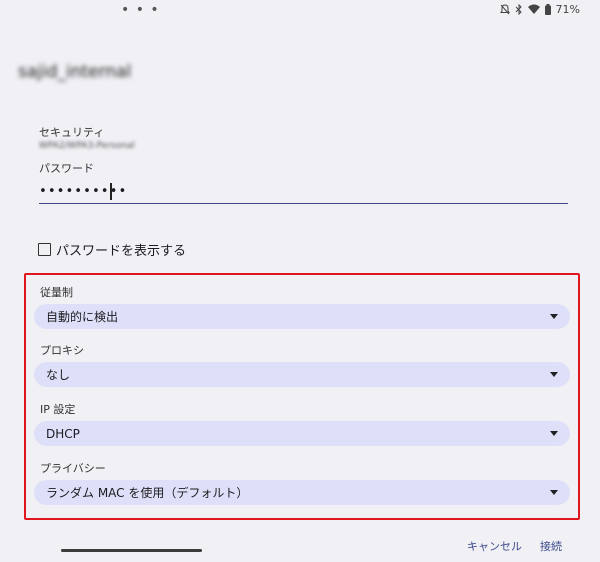 This screenshot has width=600, height=562. What do you see at coordinates (533, 9) in the screenshot?
I see `wifi-icon` at bounding box center [533, 9].